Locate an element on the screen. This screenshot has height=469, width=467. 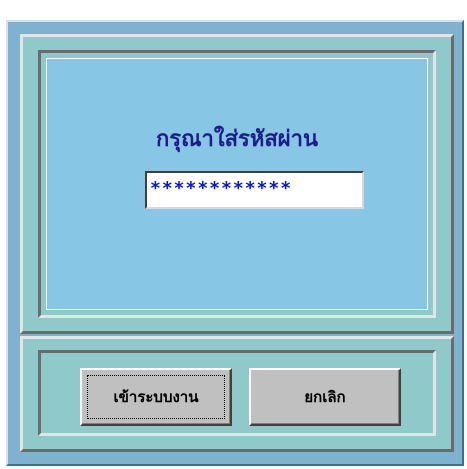
login-button: เข้าระบบงาน is located at coordinates (156, 397).